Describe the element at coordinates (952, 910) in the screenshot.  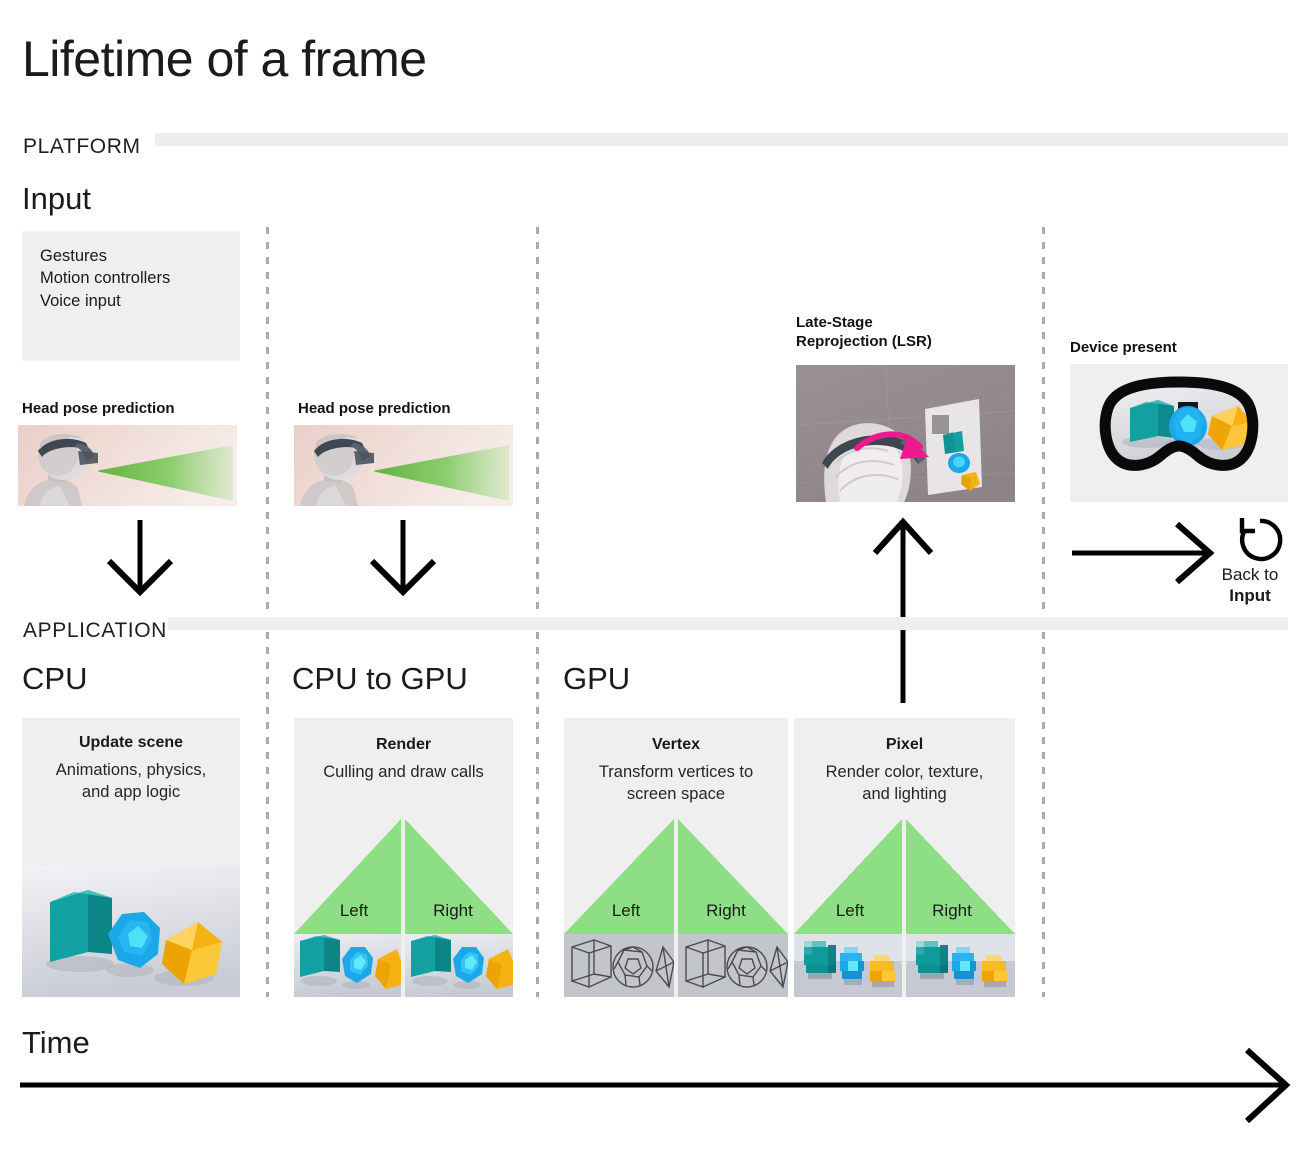
I see `pixel-eye-right-label: Right` at that location.